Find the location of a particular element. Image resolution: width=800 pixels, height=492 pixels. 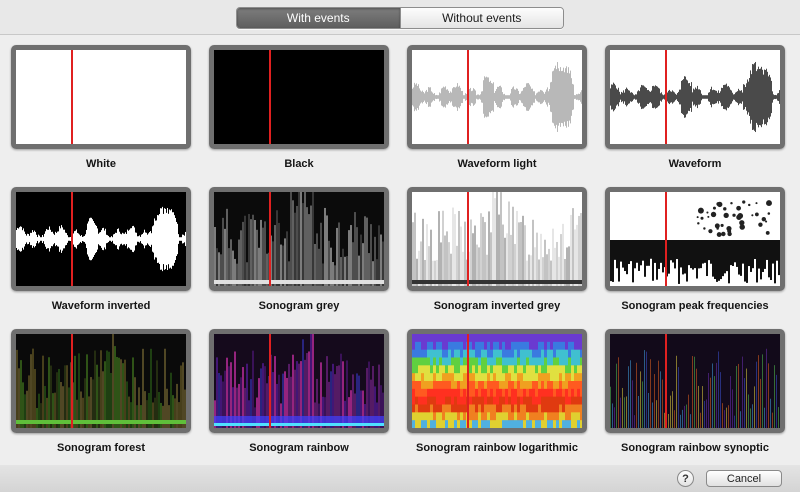

tab-with-events: With events is located at coordinates (318, 18).